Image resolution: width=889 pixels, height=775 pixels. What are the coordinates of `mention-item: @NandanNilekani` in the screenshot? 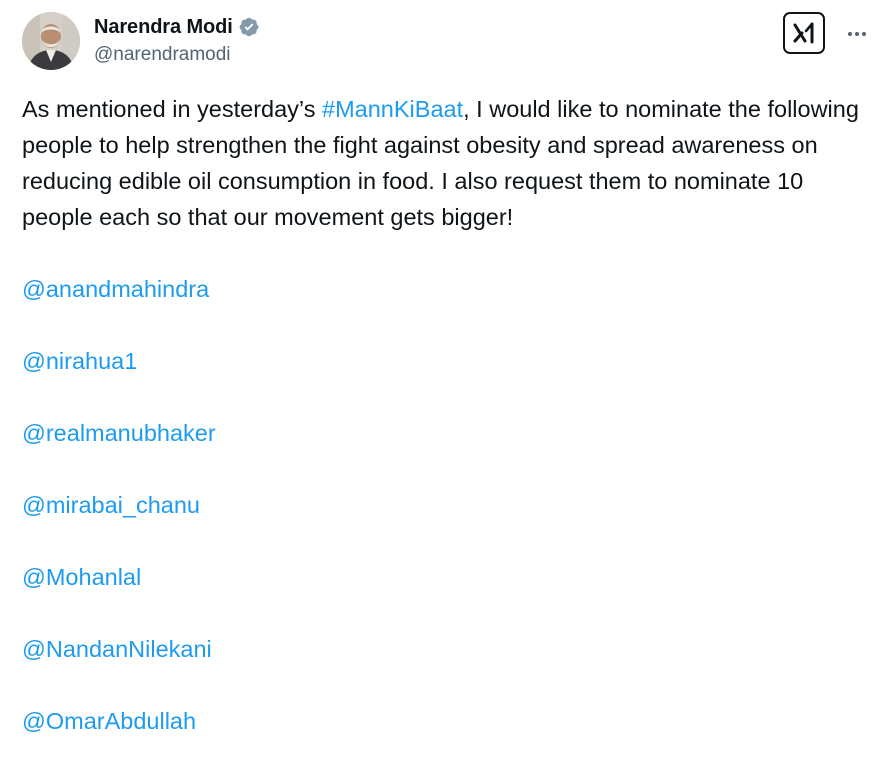 It's located at (447, 667).